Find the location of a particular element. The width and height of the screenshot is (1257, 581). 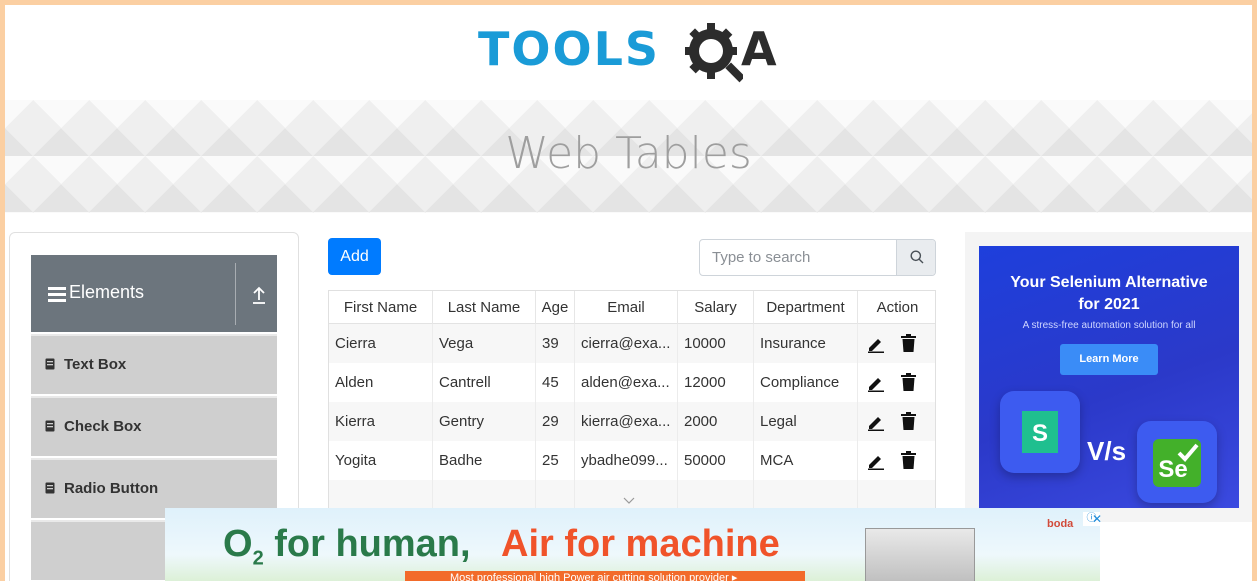

cell-first-name: Alden is located at coordinates (381, 382).